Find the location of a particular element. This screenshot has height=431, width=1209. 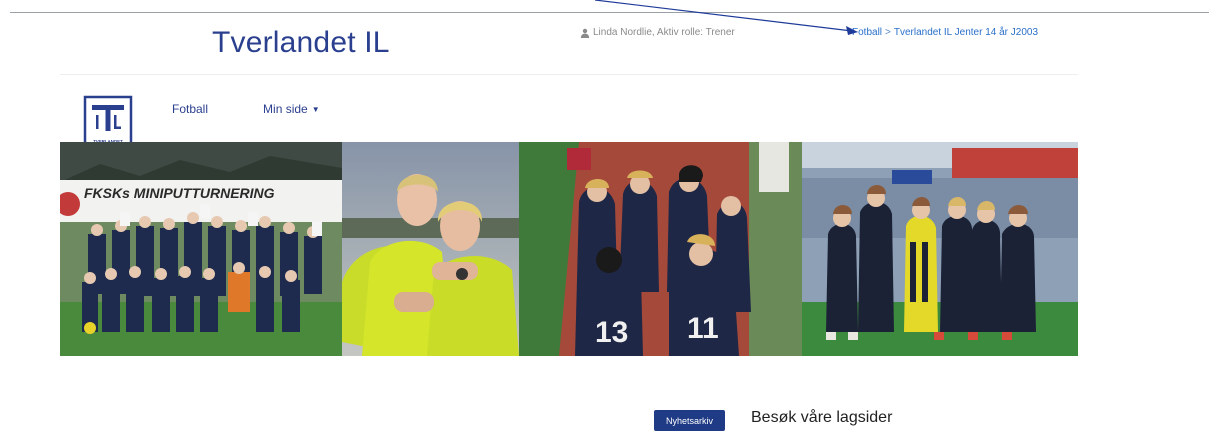

breadcrumb-current-link: Tverlandet IL Jenter 14 år J2003 is located at coordinates (966, 32).